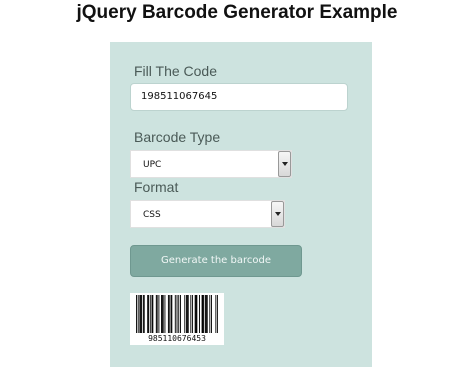  What do you see at coordinates (237, 12) in the screenshot?
I see `page-title: jQuery Barcode Generator Example` at bounding box center [237, 12].